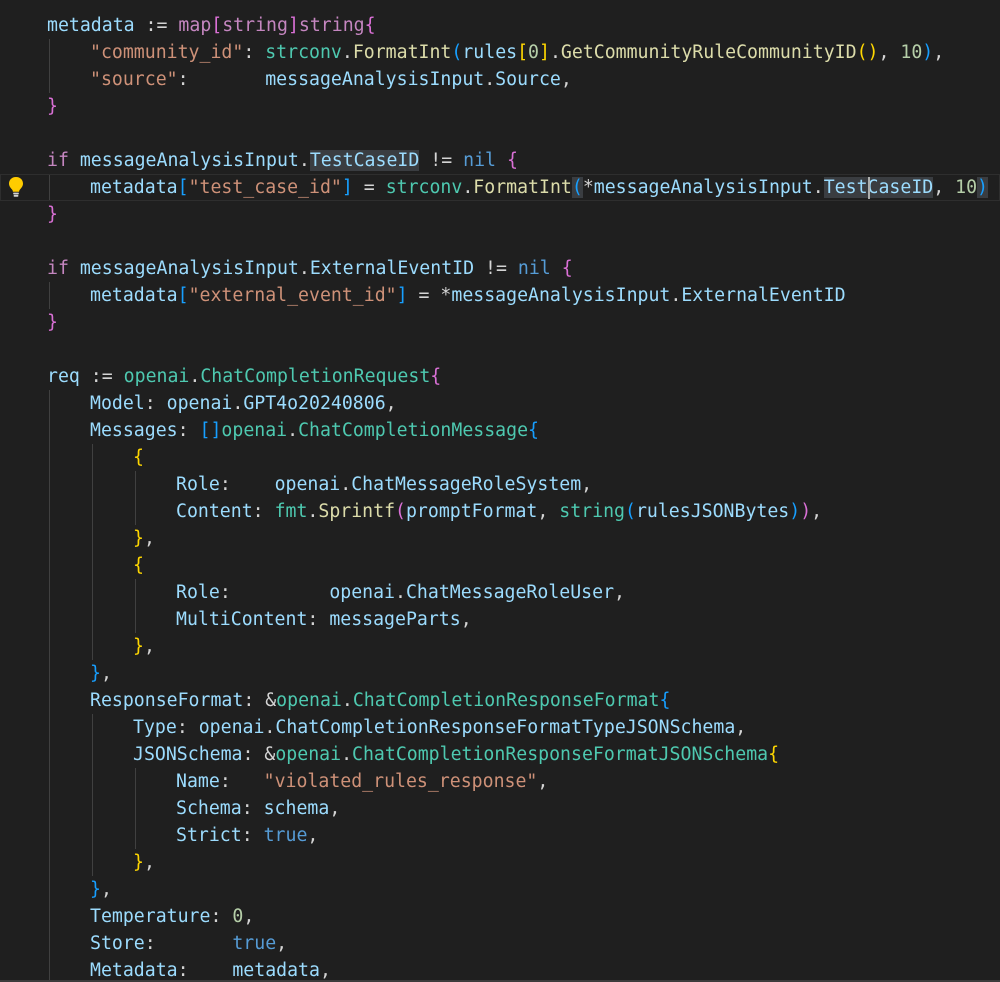  I want to click on code-line-content: Metadata: metadata,, so click(210, 969).